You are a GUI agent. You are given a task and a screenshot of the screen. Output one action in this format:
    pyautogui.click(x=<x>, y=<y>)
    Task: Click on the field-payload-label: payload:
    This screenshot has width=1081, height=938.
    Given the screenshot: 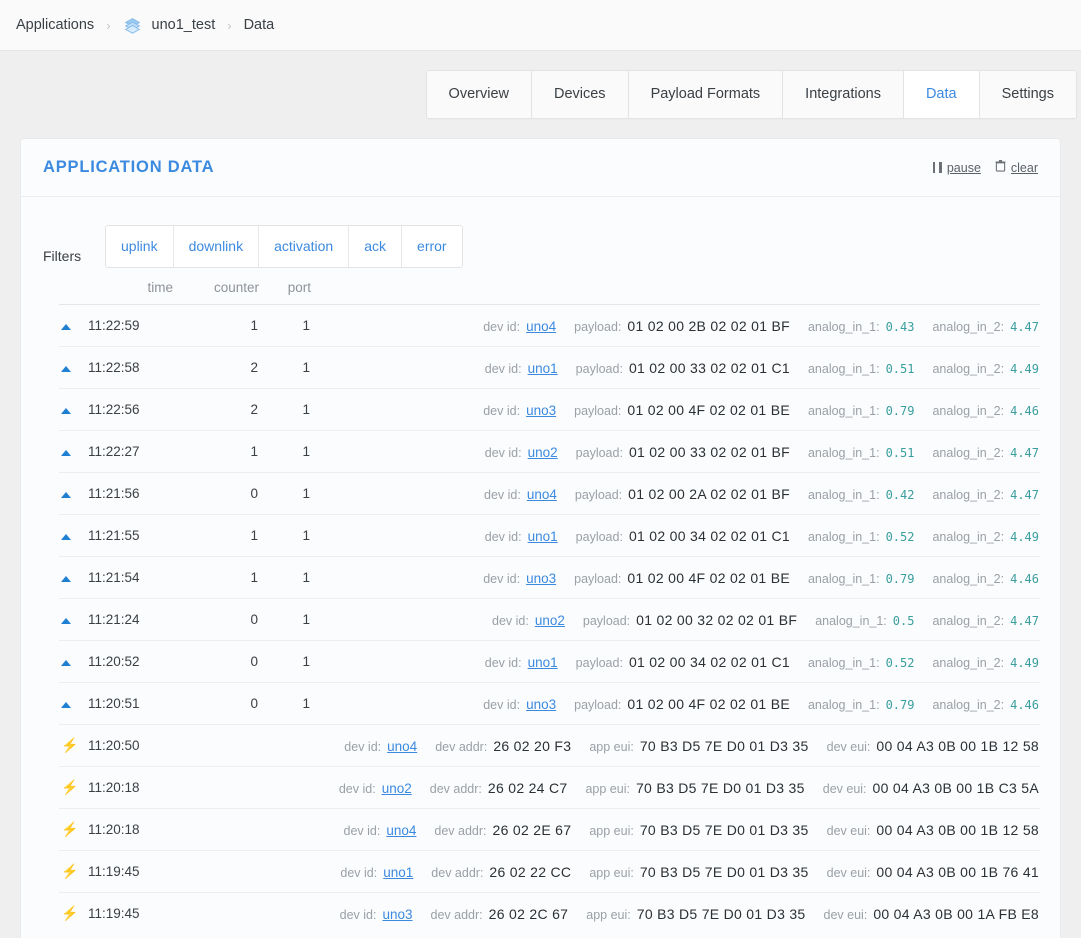 What is the action you would take?
    pyautogui.click(x=606, y=620)
    